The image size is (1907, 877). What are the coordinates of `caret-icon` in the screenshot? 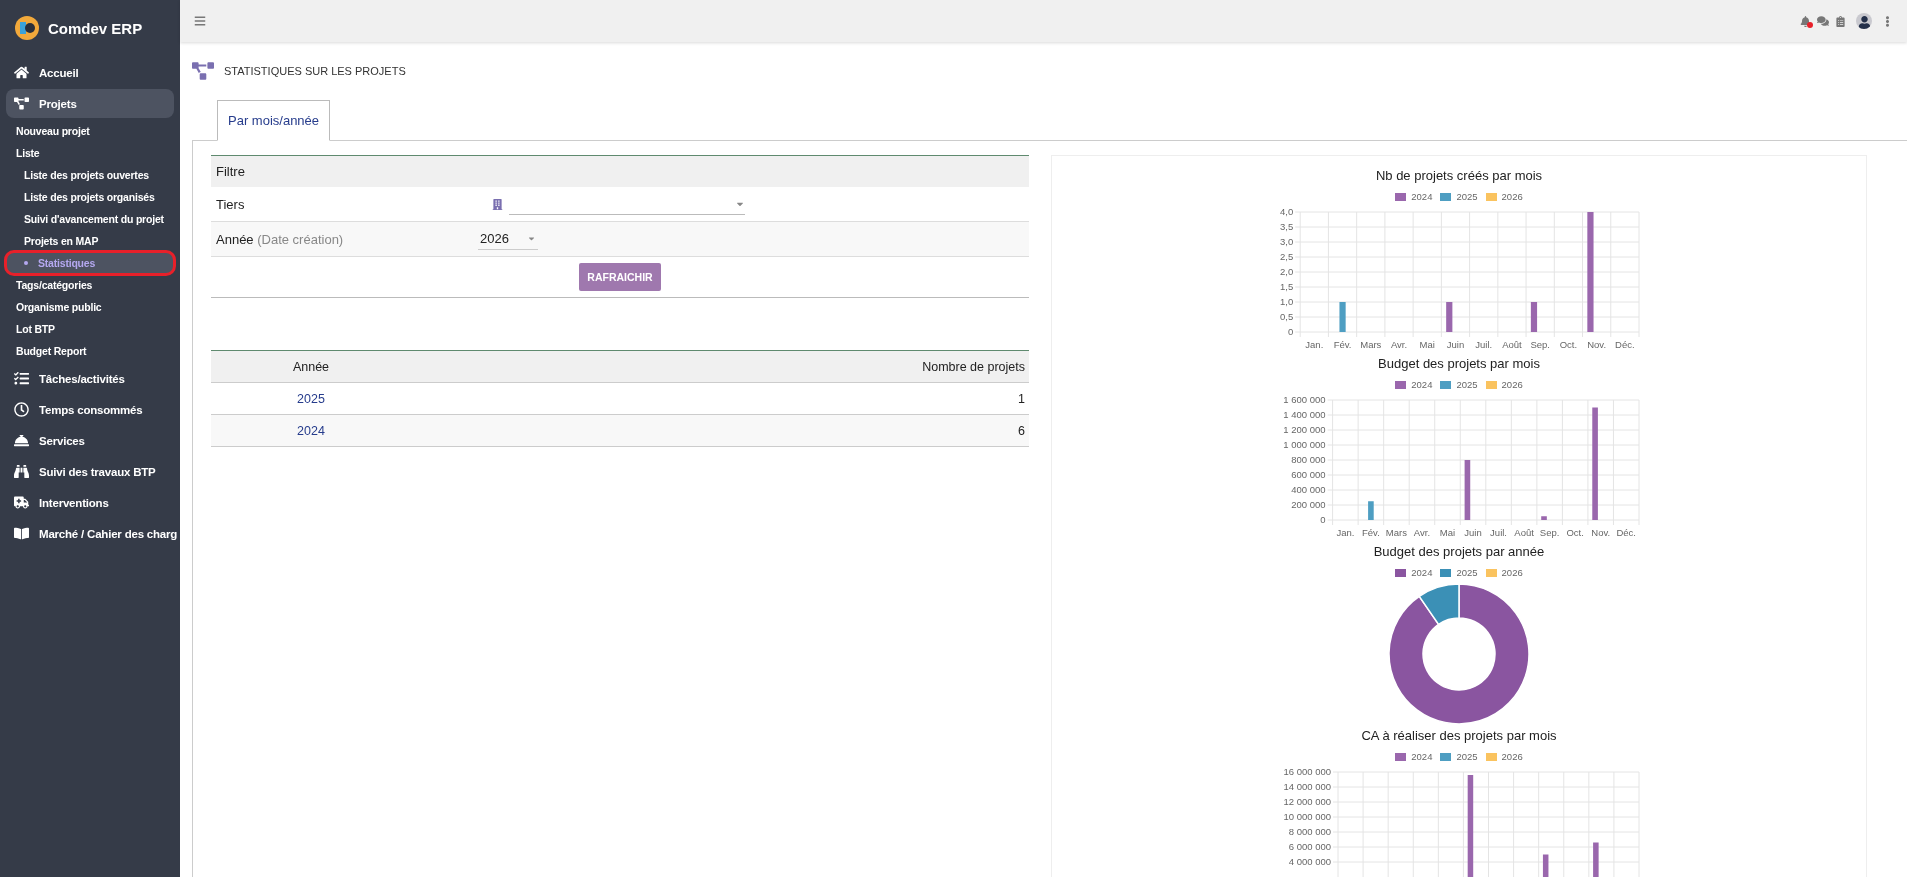 It's located at (531, 238).